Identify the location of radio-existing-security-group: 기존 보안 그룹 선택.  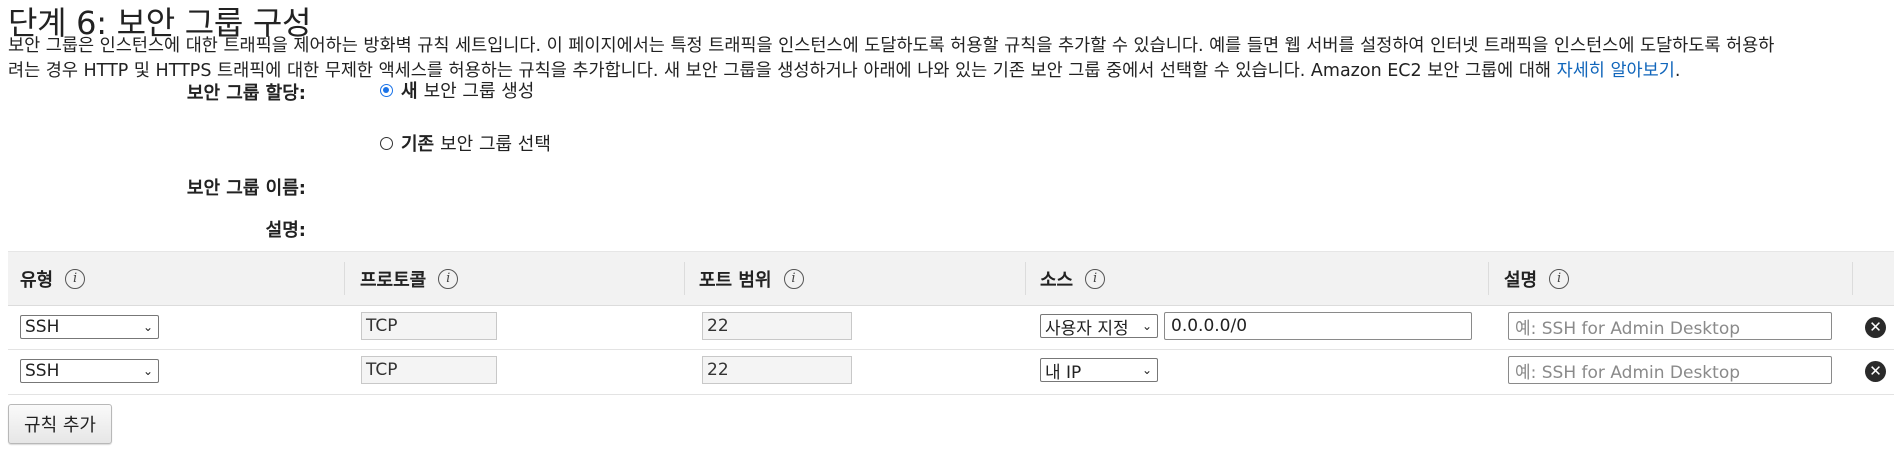
(465, 143).